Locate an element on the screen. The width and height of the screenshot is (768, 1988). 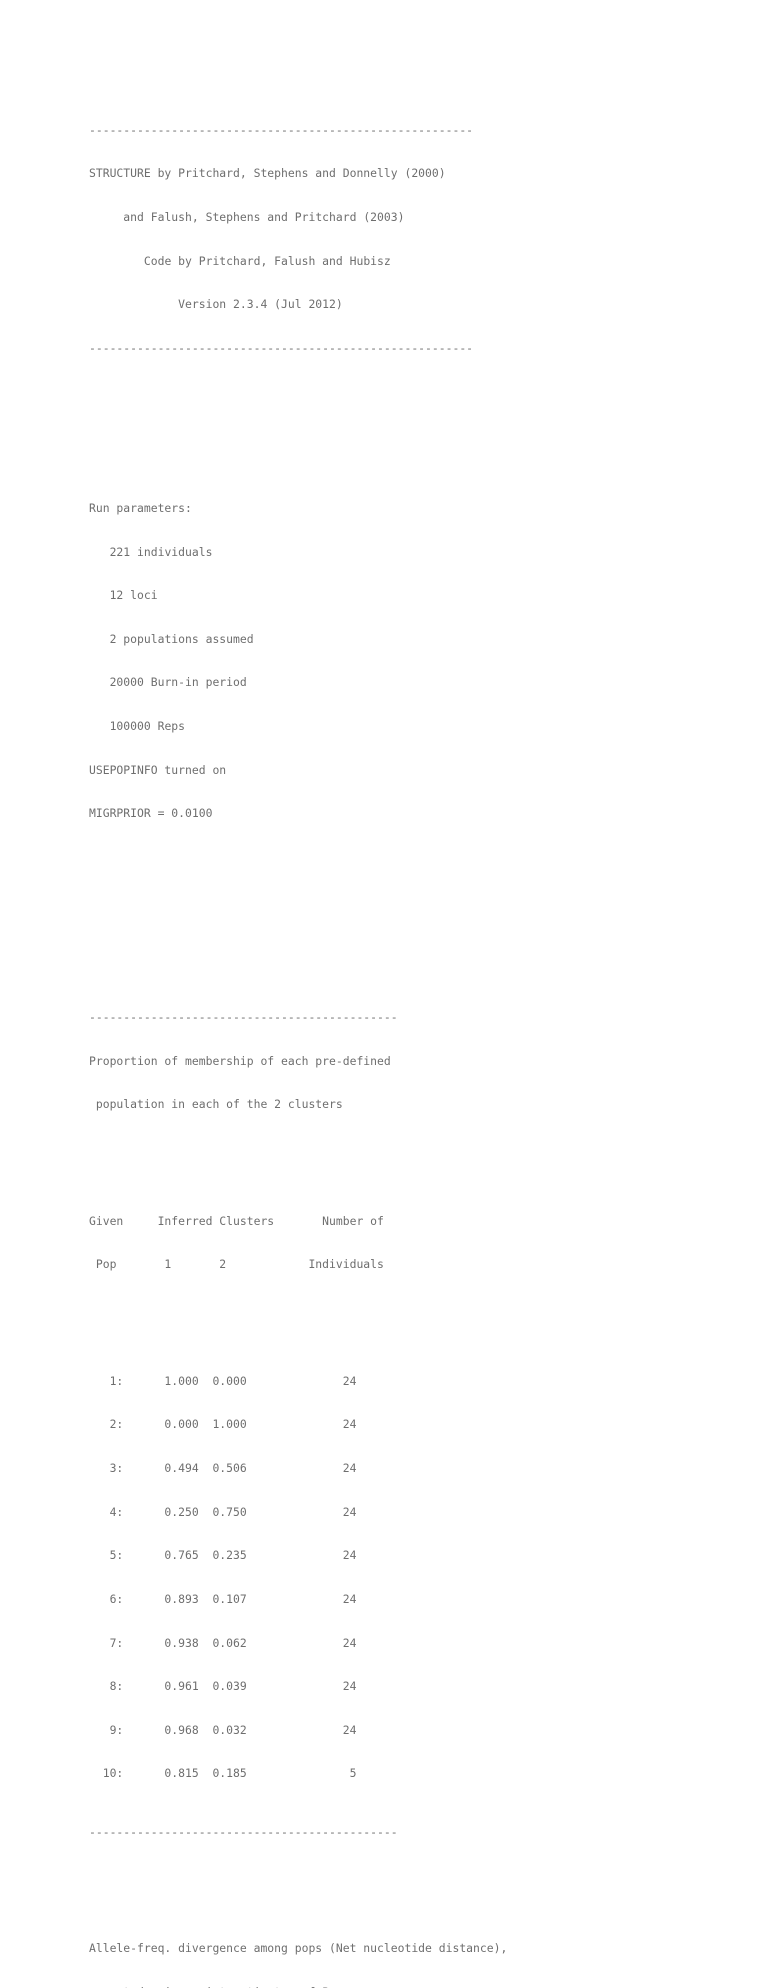
table-row: 9: 0.968 0.032 24 is located at coordinates (223, 1729).